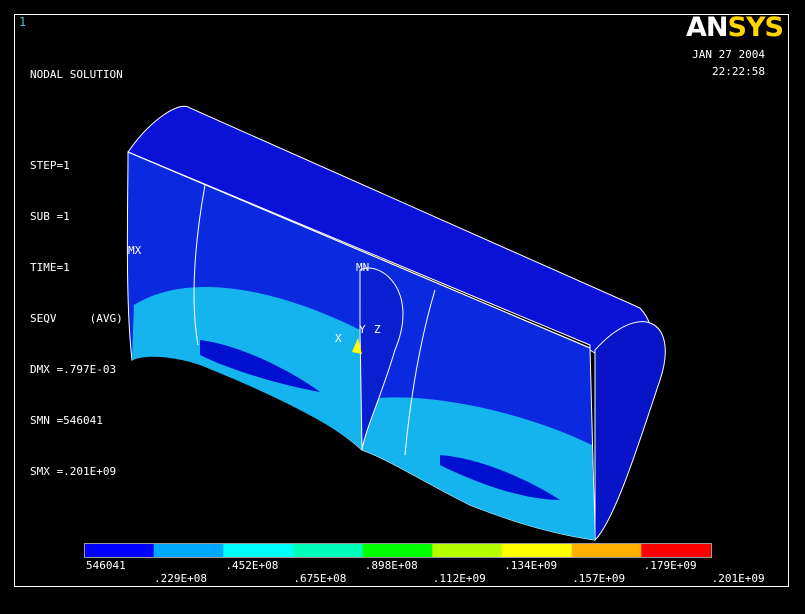 This screenshot has width=805, height=614. I want to click on legend-label: .229E+08, so click(180, 578).